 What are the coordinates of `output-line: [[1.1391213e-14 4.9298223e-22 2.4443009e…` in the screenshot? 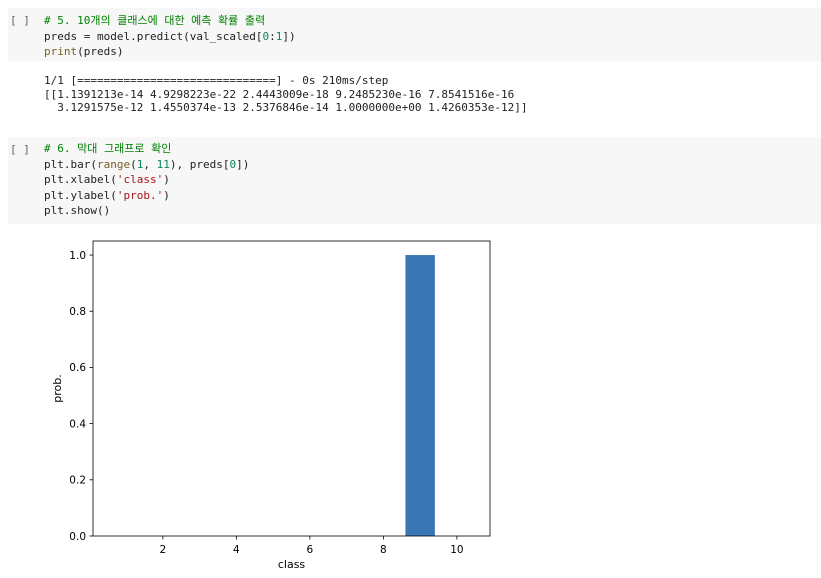 It's located at (279, 94).